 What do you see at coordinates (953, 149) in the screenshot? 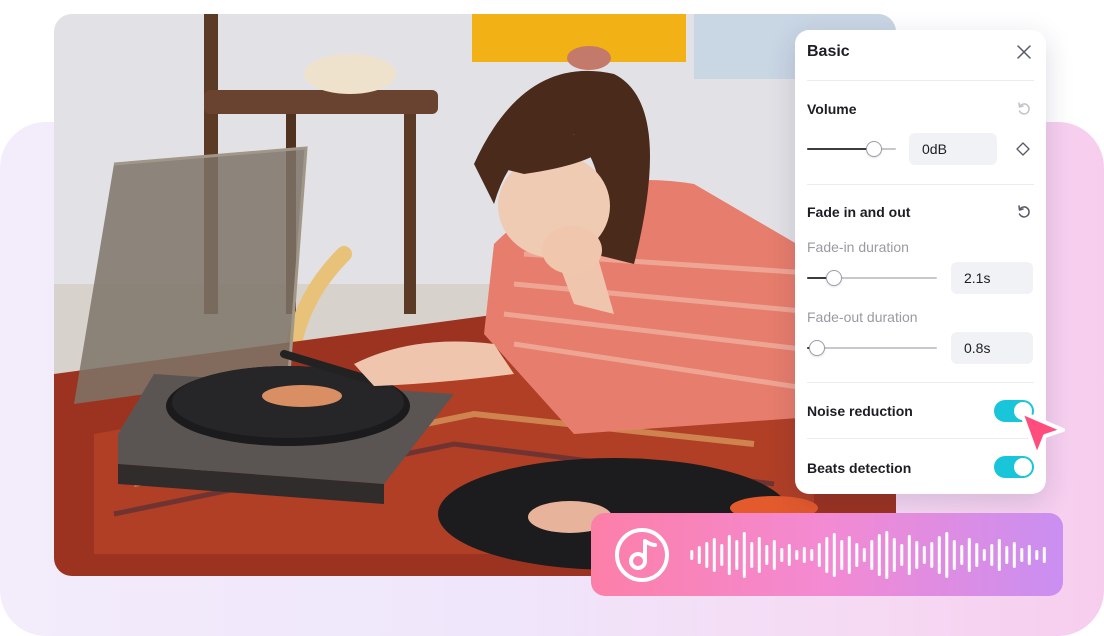
I see `volume-value-field: 0dB` at bounding box center [953, 149].